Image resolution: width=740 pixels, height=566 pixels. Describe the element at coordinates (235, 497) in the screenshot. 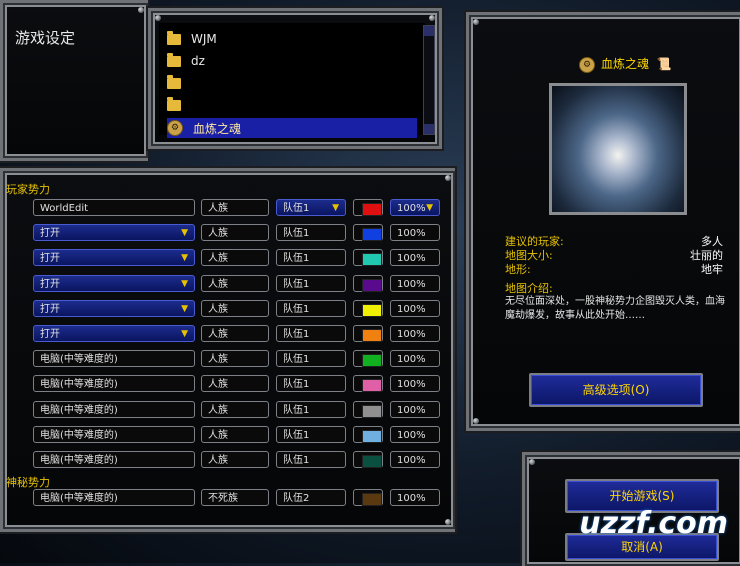

I see `race-select: 不死族` at that location.